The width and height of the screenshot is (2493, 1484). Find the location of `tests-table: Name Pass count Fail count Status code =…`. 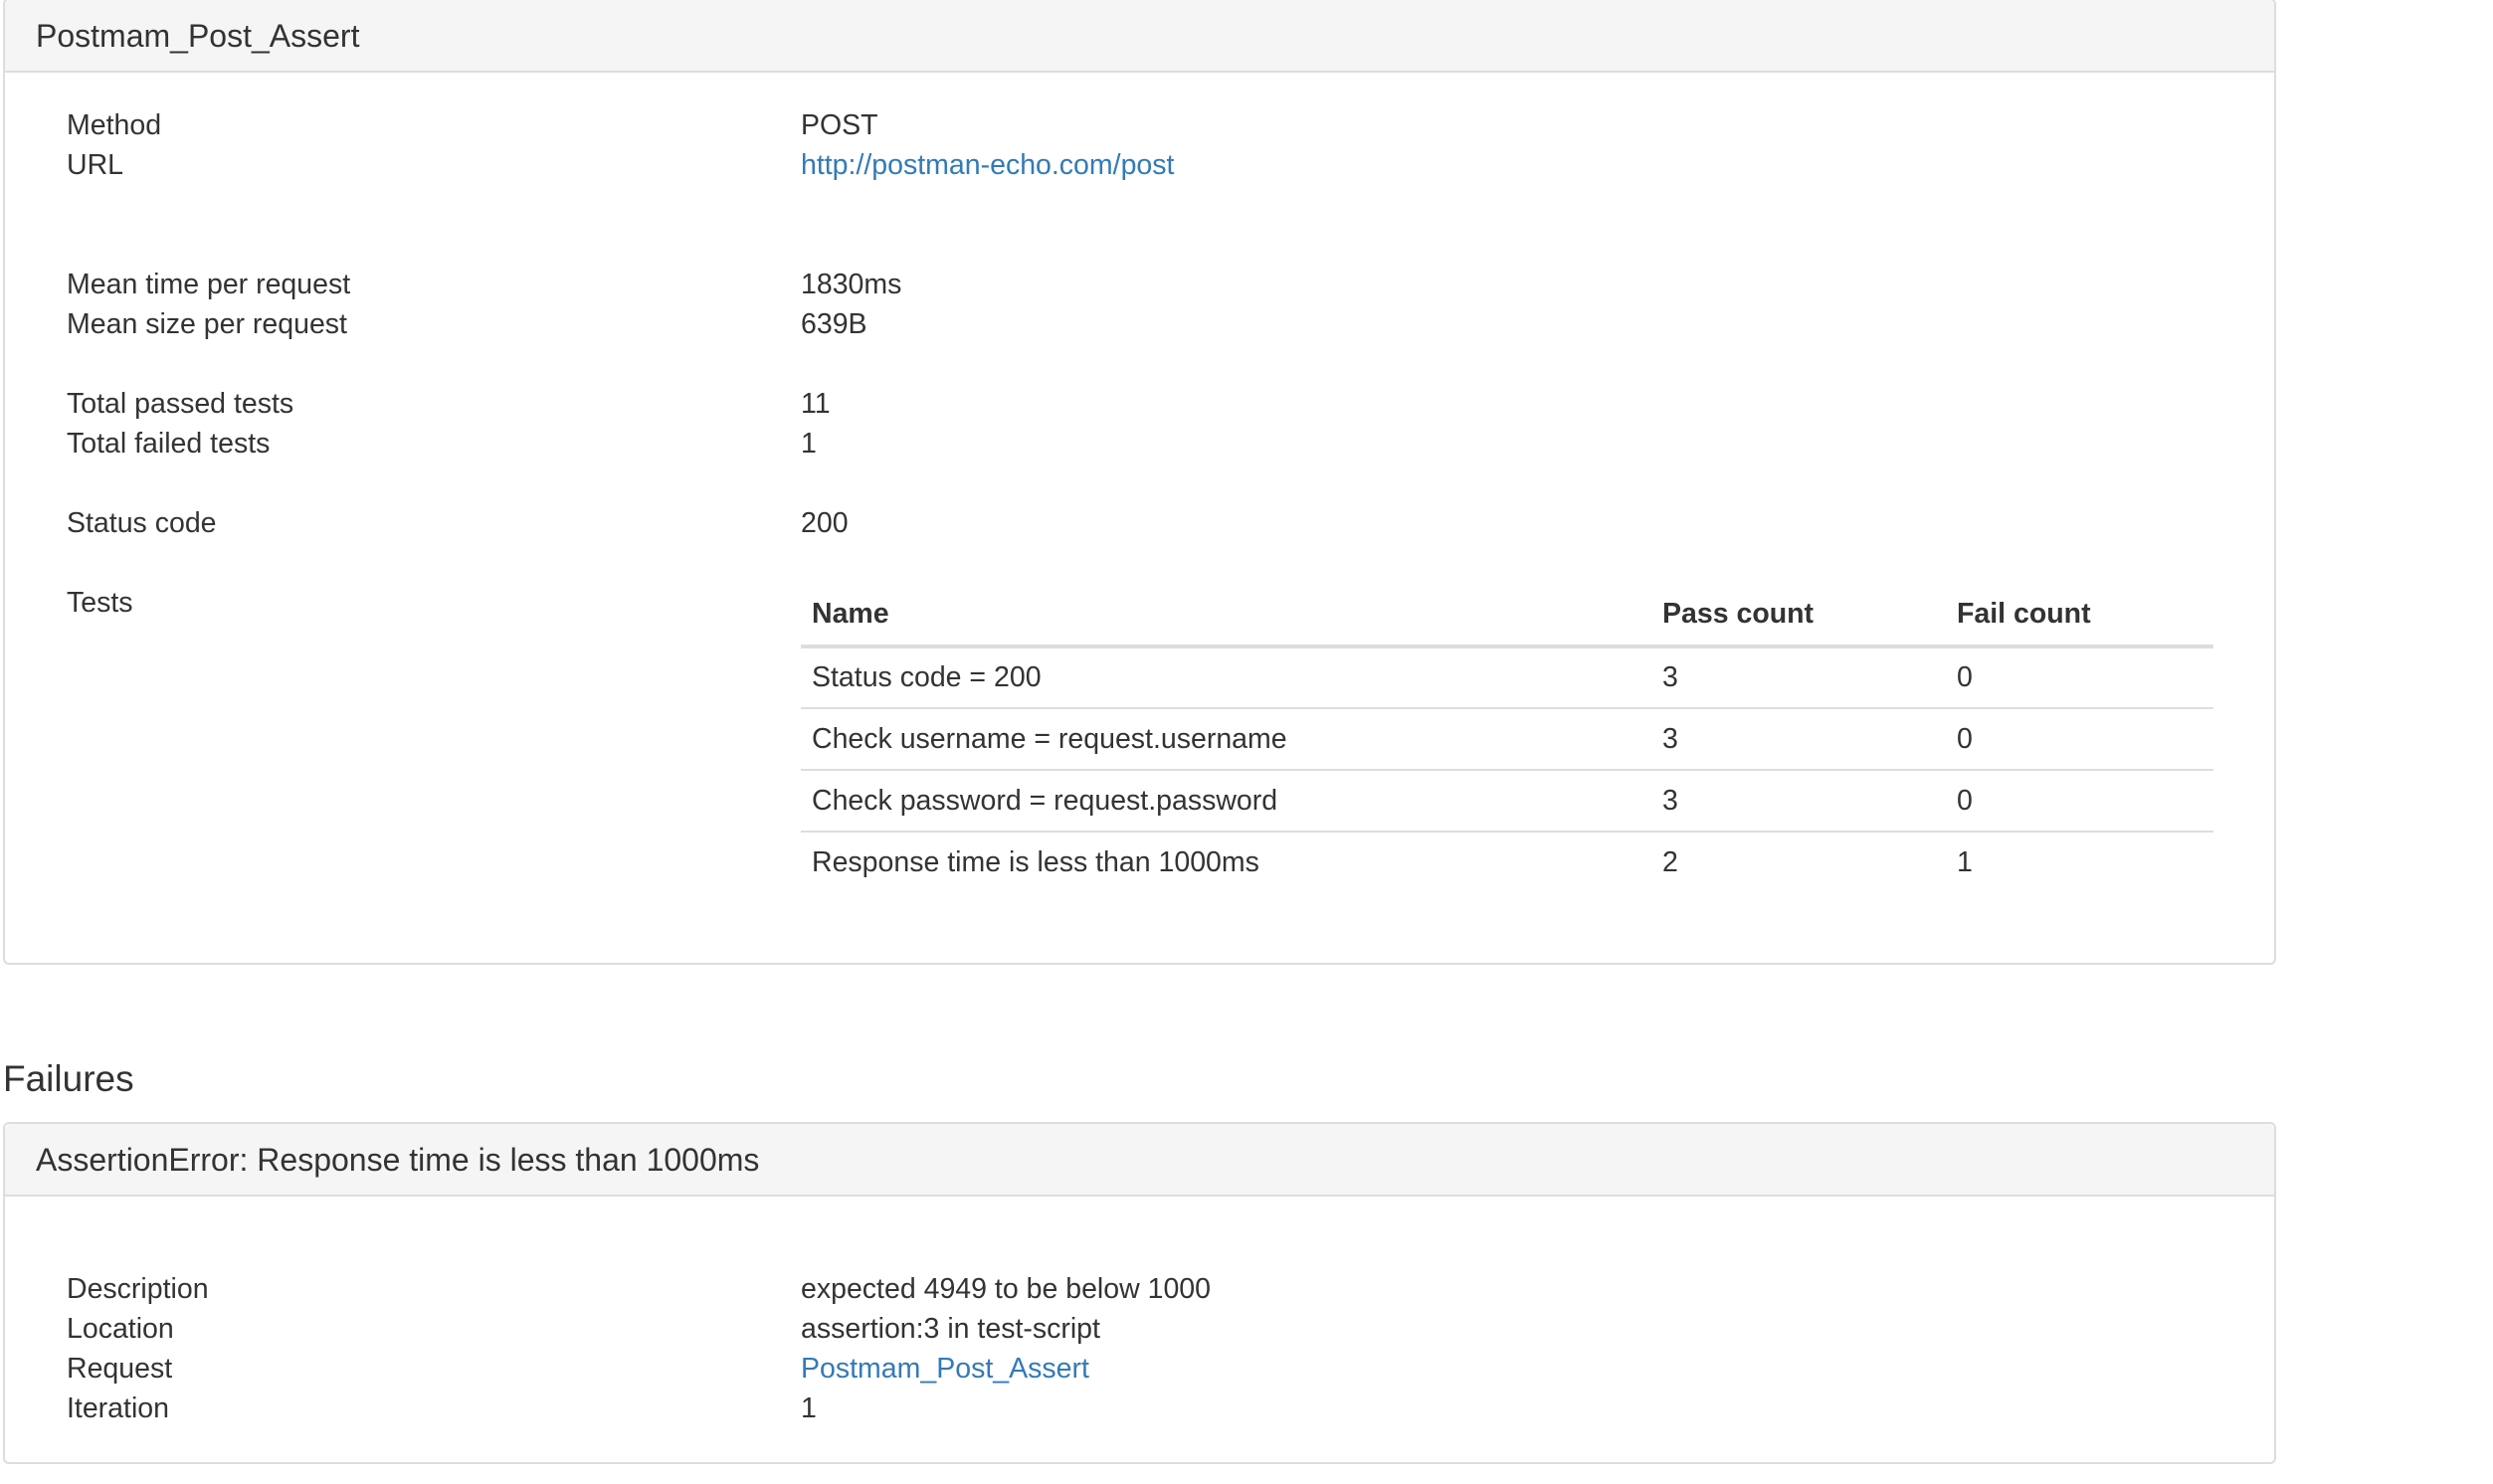

tests-table: Name Pass count Fail count Status code =… is located at coordinates (1507, 738).